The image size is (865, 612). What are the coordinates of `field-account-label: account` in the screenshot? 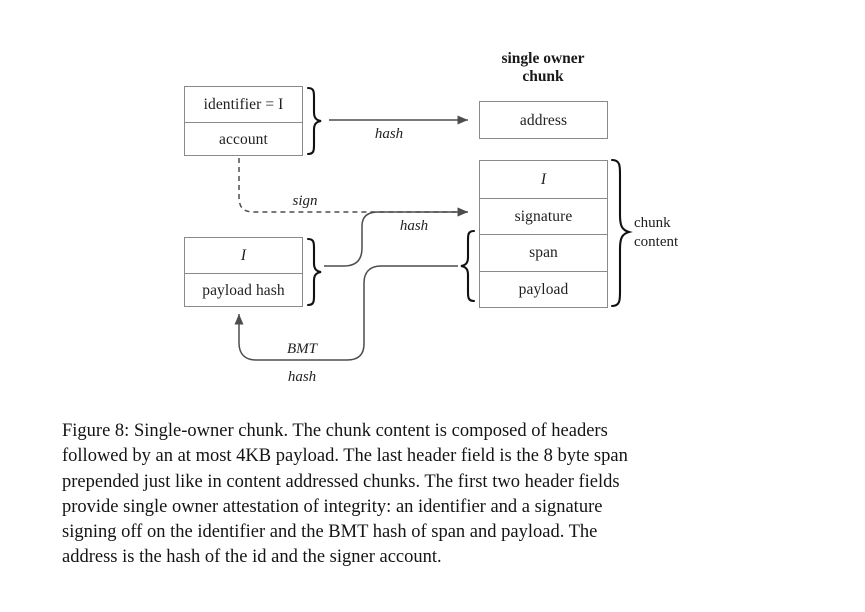 It's located at (243, 140).